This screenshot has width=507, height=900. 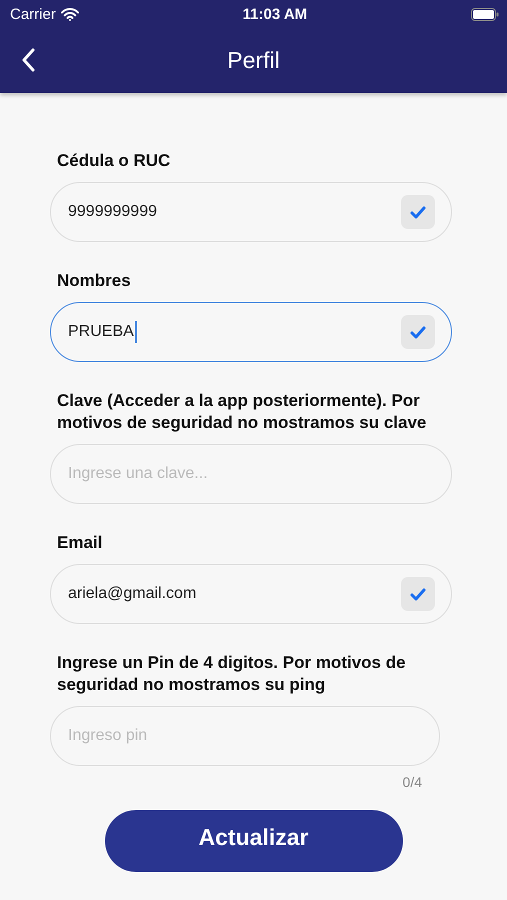 I want to click on page-title: Perfil, so click(x=253, y=60).